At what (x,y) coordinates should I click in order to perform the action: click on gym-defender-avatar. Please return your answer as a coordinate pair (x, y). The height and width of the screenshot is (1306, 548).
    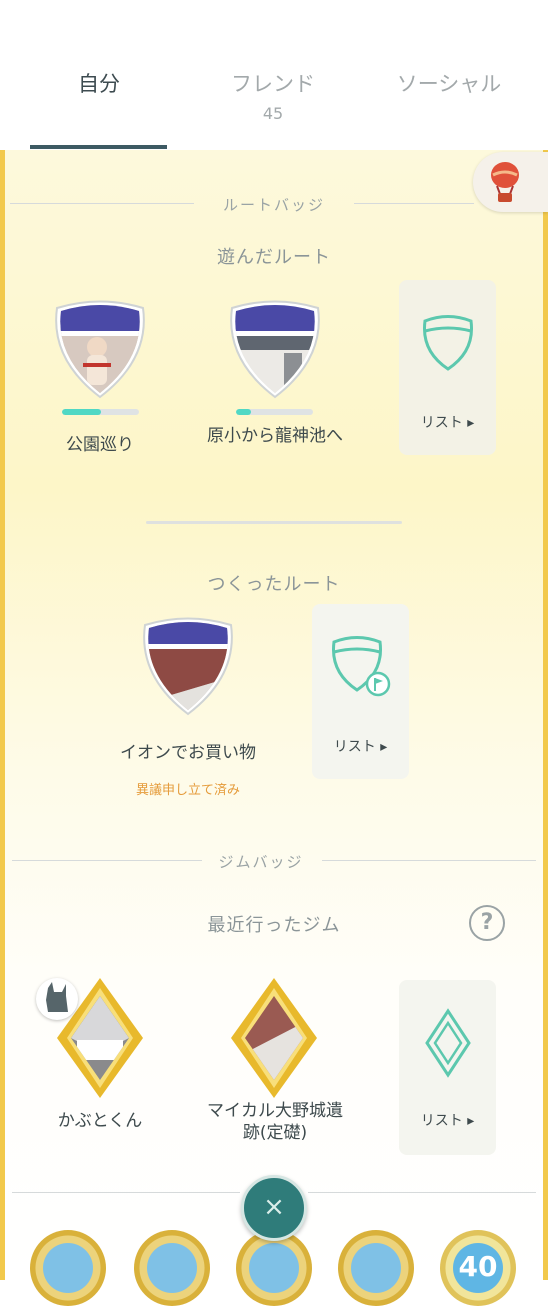
    Looking at the image, I should click on (57, 999).